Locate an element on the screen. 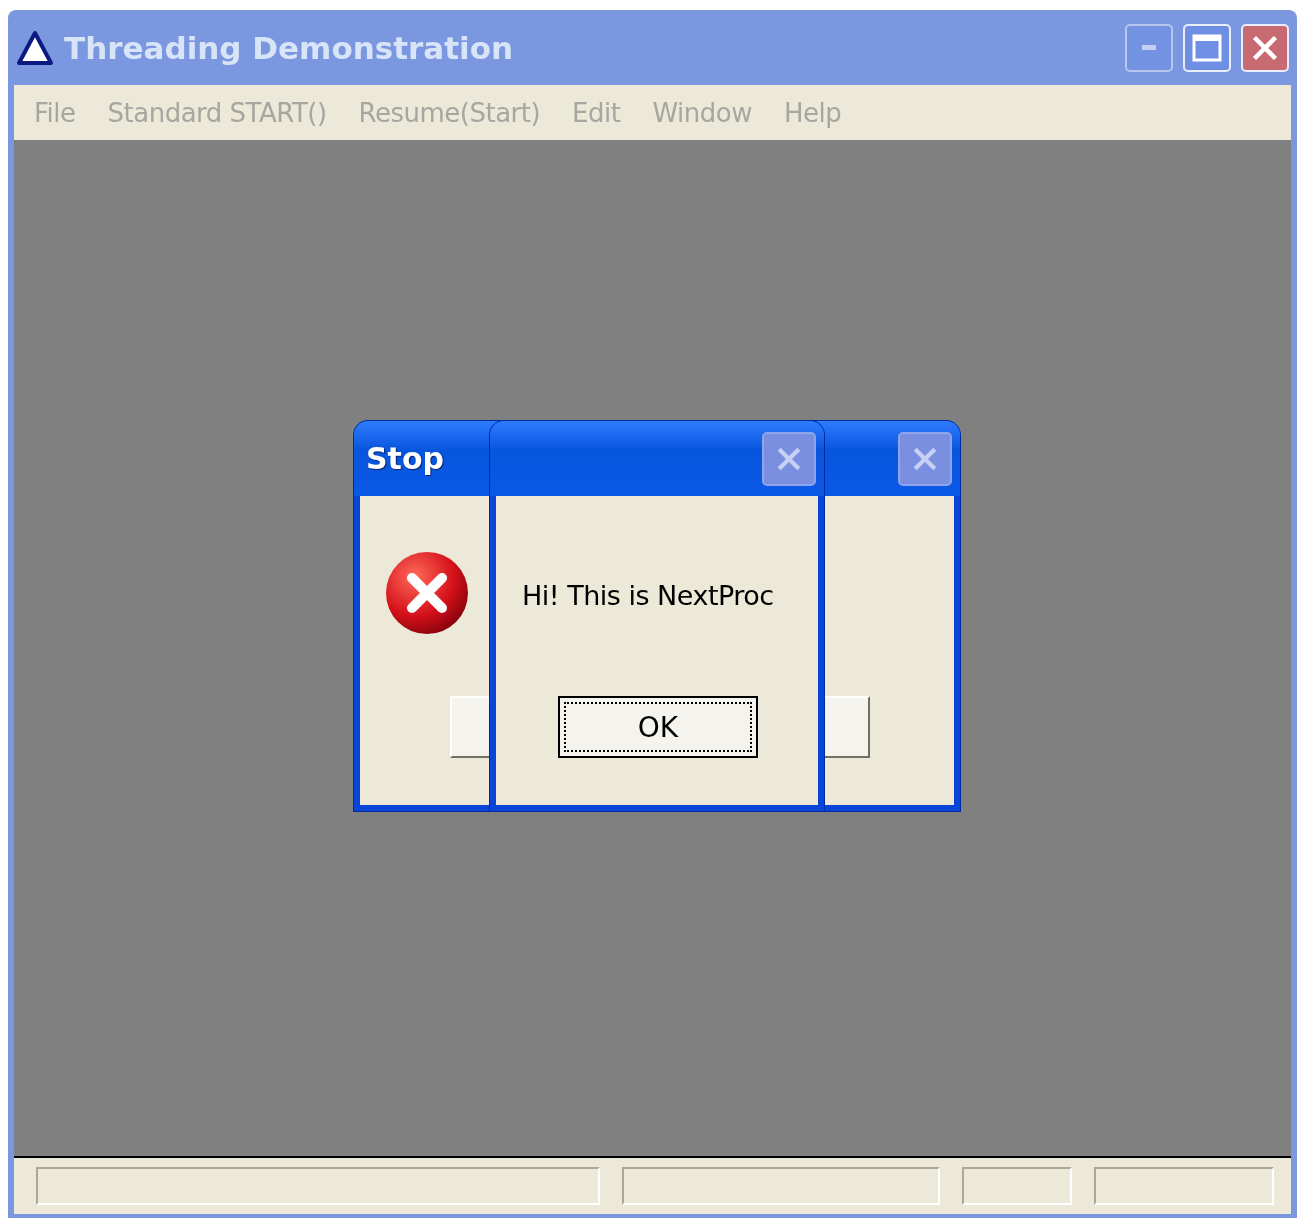 Image resolution: width=1299 pixels, height=1220 pixels. minimize-button is located at coordinates (1149, 47).